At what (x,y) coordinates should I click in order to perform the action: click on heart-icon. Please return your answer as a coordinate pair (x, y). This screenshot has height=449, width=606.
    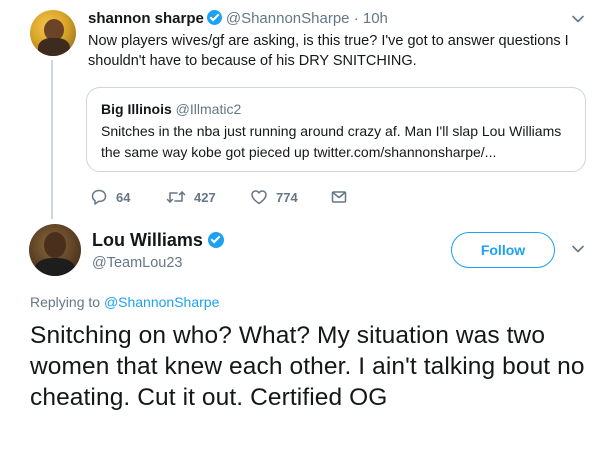
    Looking at the image, I should click on (259, 197).